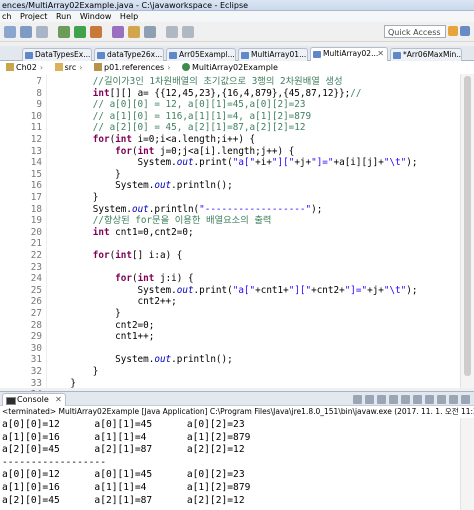 Image resolution: width=474 pixels, height=510 pixels. Describe the element at coordinates (64, 32) in the screenshot. I see `debug-icon` at that location.